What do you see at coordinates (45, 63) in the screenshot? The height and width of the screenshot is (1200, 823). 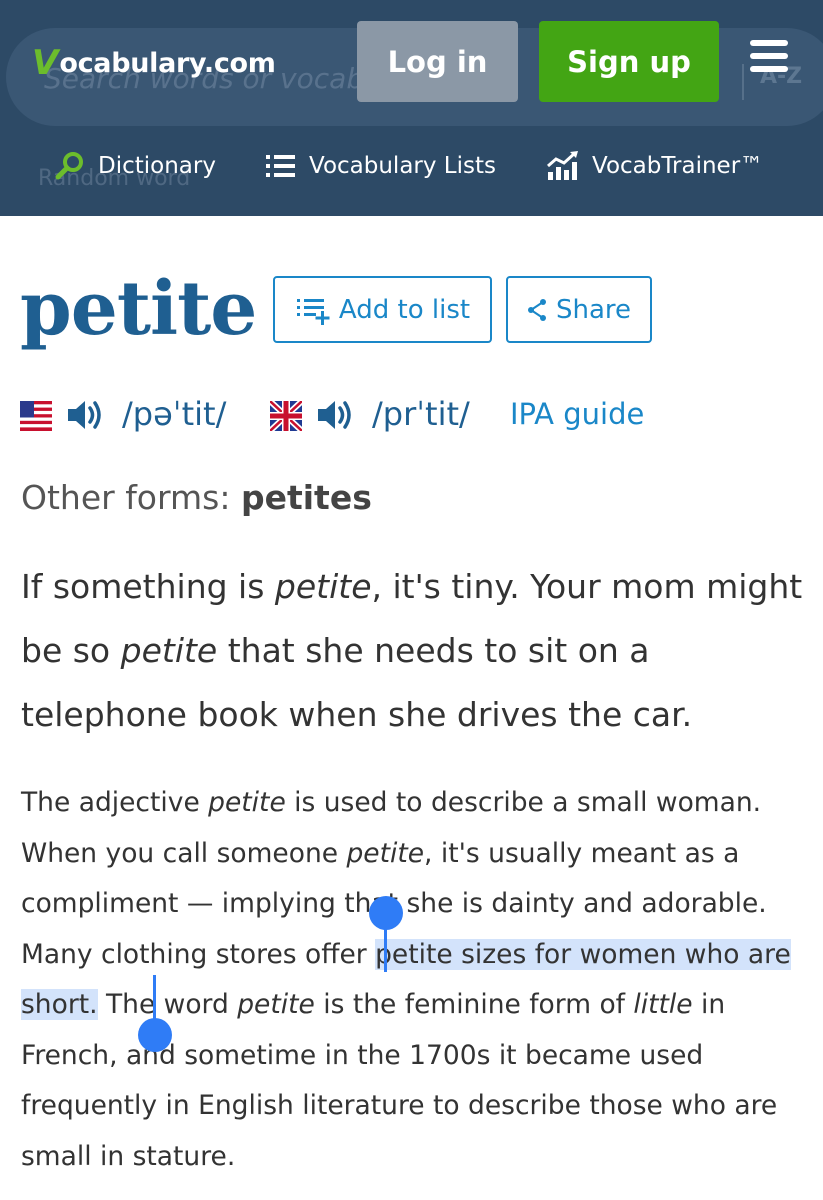 I see `logo-checkmark: V` at bounding box center [45, 63].